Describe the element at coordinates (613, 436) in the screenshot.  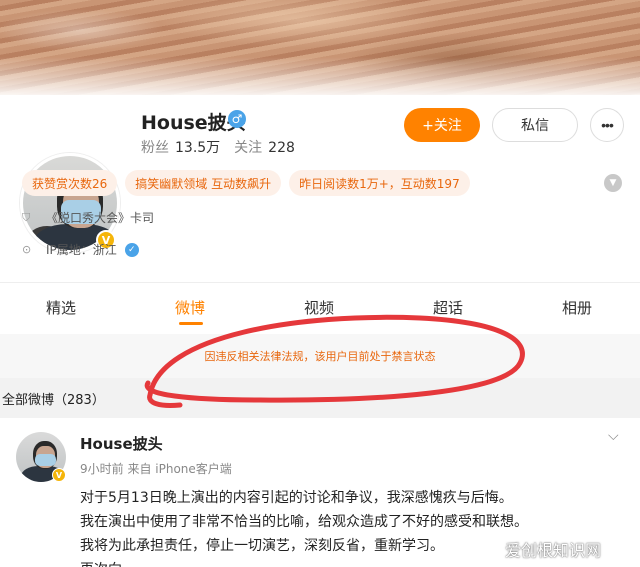
I see `chevron-down-icon: ⌵` at that location.